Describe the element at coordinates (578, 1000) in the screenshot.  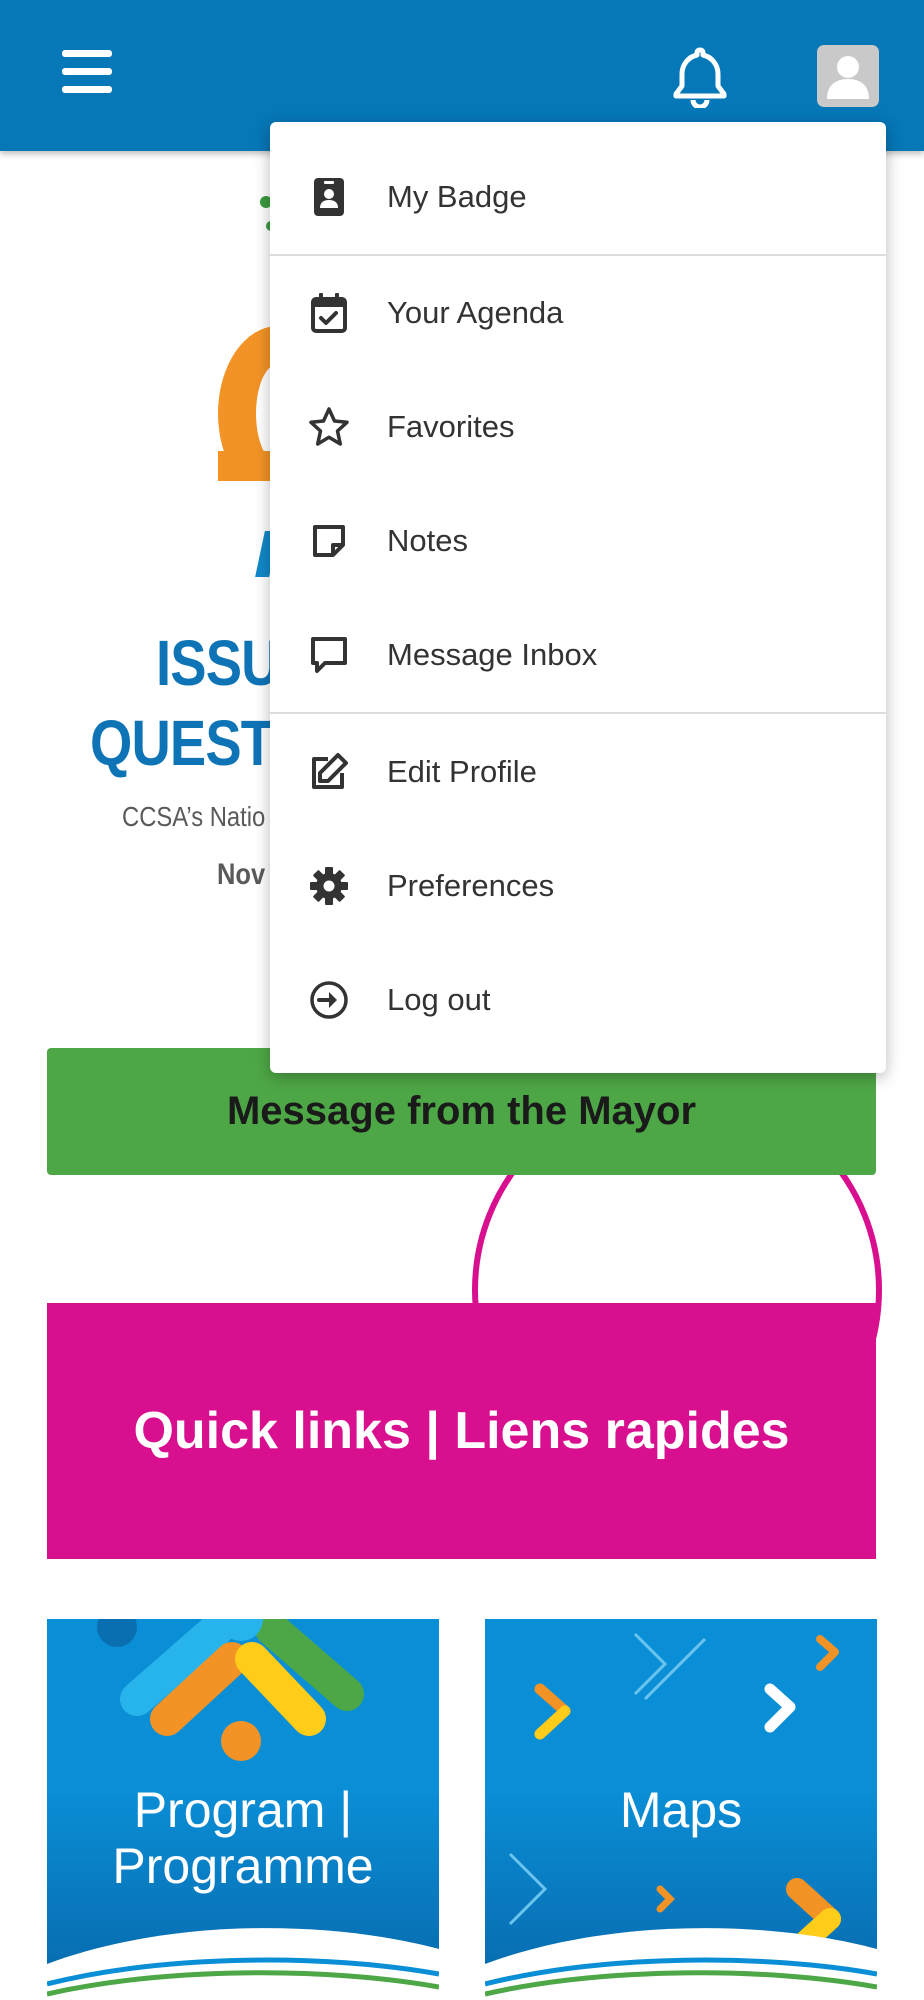
I see `menu-item-log-out: Log out` at that location.